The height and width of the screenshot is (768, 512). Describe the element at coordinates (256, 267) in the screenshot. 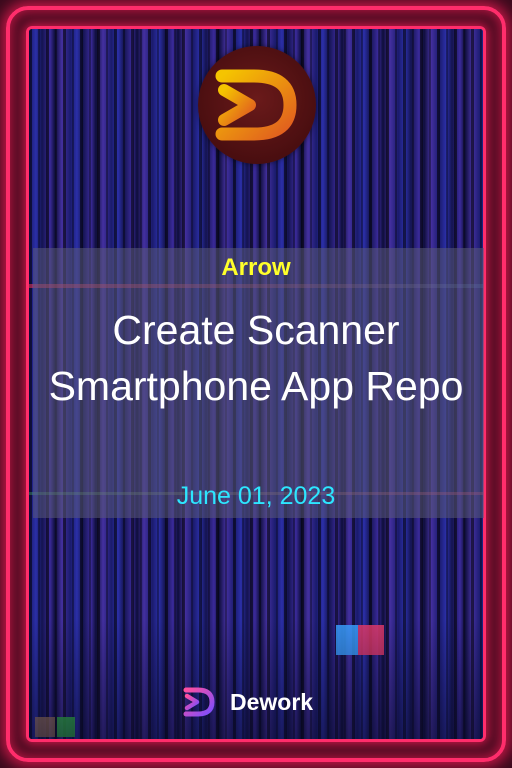

I see `org-name: Arrow` at that location.